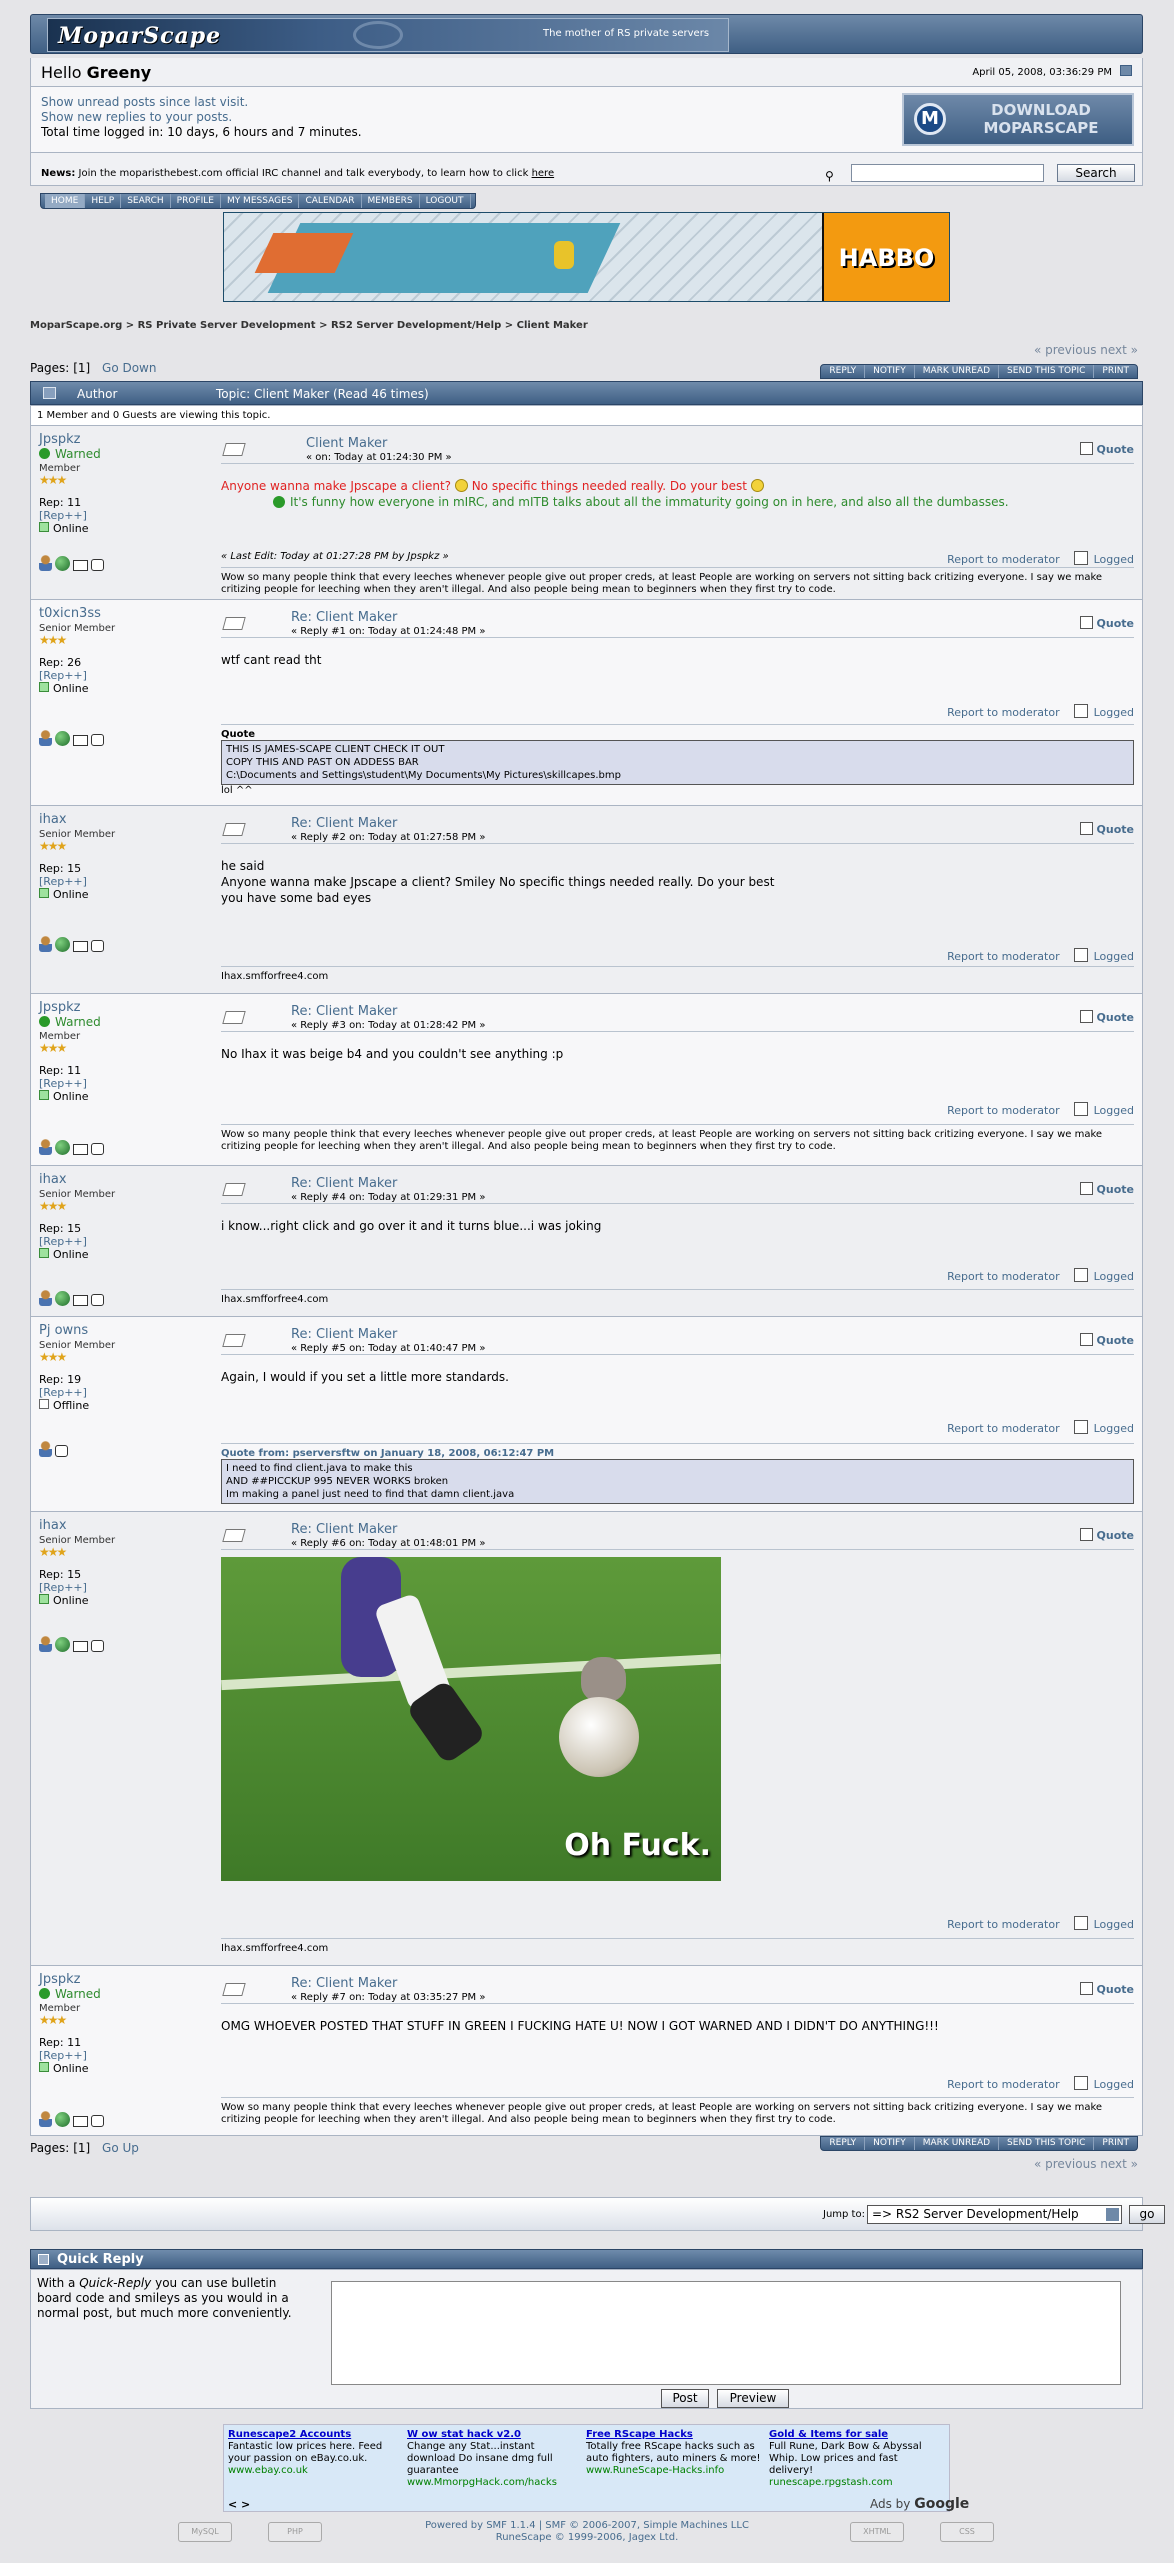  What do you see at coordinates (1147, 2214) in the screenshot?
I see `go-button: go` at bounding box center [1147, 2214].